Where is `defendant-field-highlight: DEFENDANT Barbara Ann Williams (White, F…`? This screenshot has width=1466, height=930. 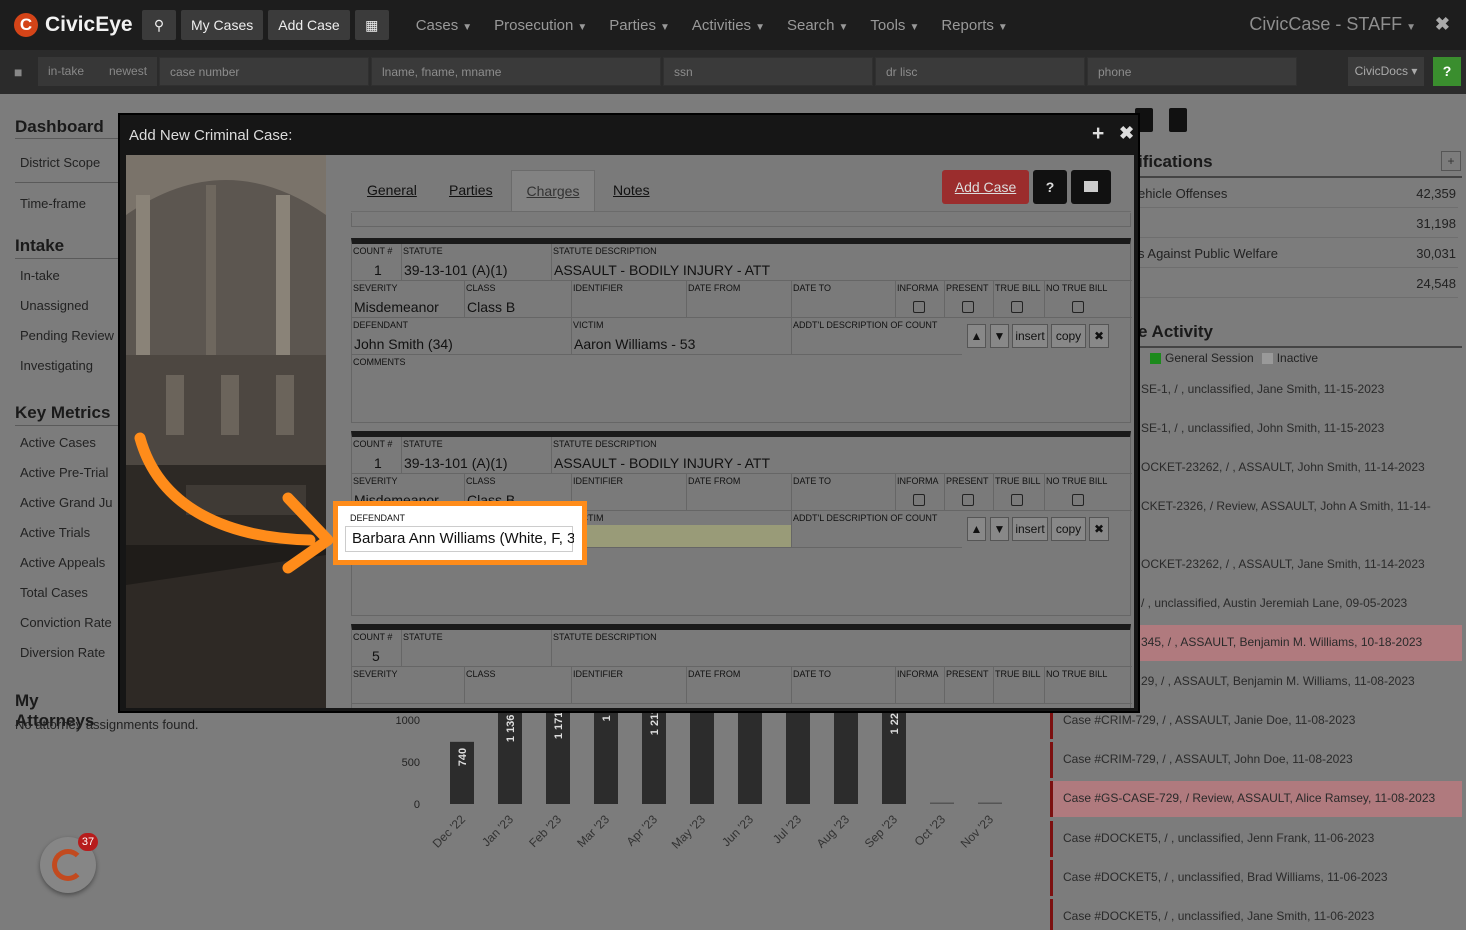 defendant-field-highlight: DEFENDANT Barbara Ann Williams (White, F… is located at coordinates (460, 533).